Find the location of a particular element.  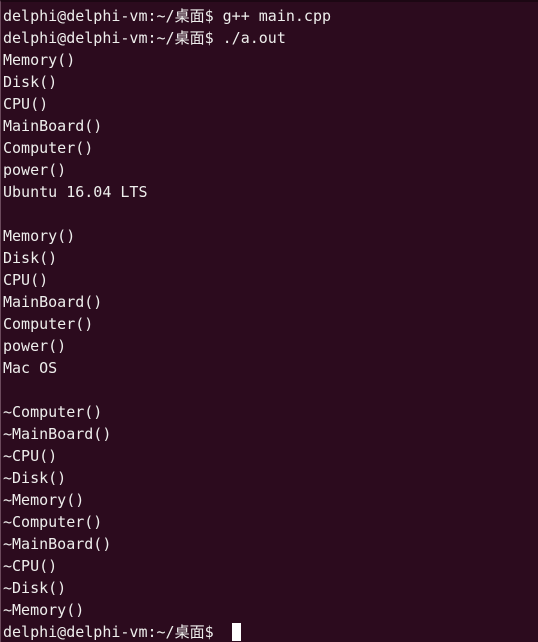

text-cursor is located at coordinates (236, 632).